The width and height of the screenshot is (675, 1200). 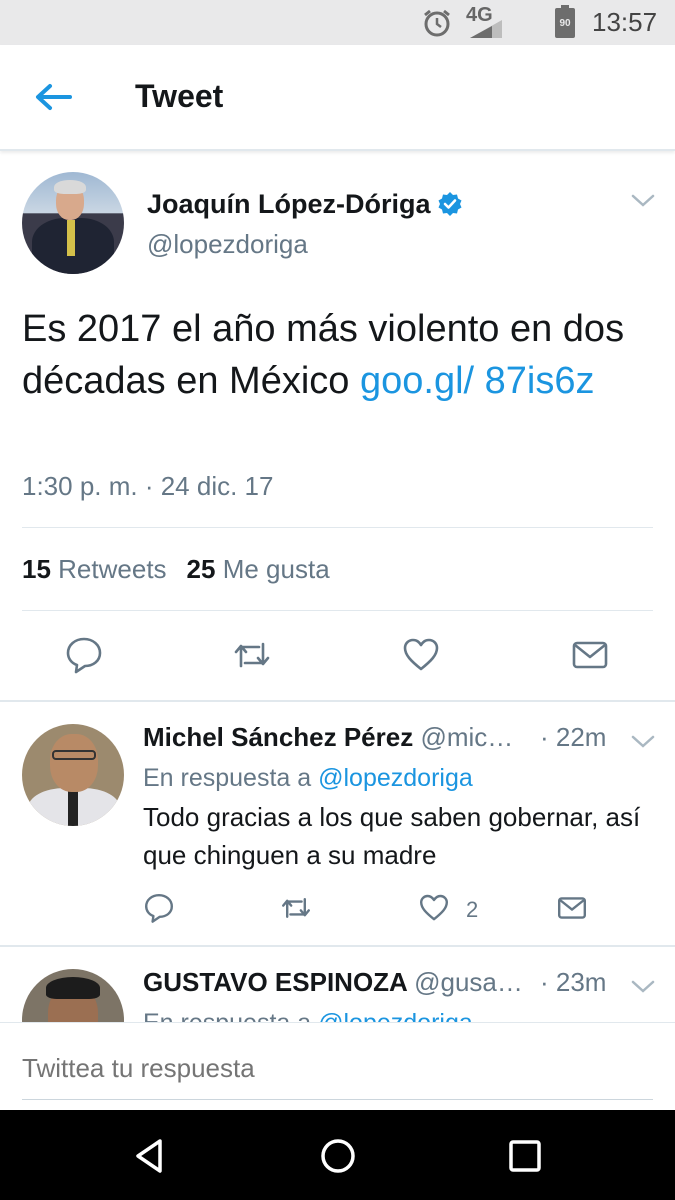 I want to click on system-nav-bar, so click(x=337, y=1155).